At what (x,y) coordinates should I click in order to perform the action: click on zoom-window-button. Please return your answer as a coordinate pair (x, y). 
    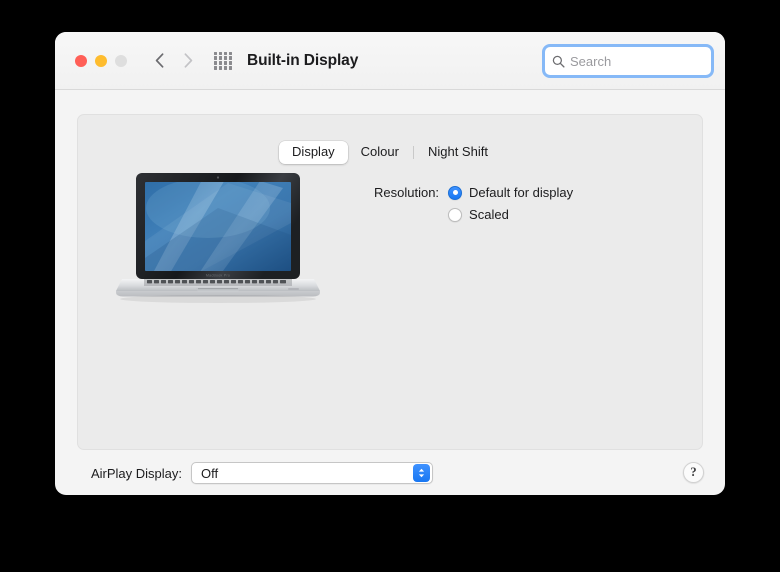
    Looking at the image, I should click on (121, 60).